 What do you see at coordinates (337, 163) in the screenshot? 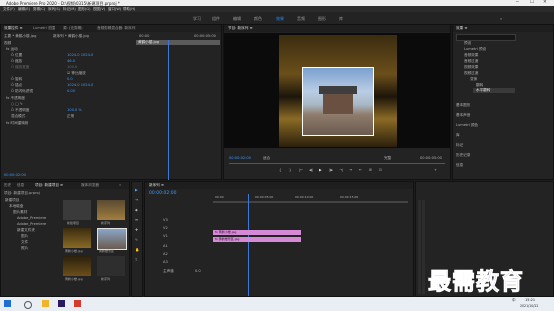
I see `program-scrubber` at bounding box center [337, 163].